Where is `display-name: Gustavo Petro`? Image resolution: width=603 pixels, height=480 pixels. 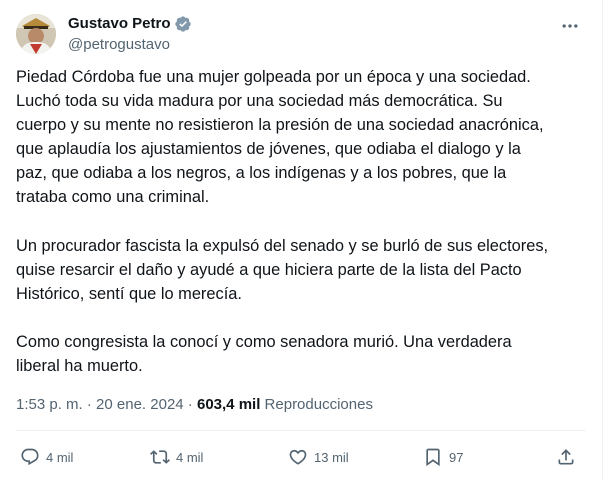
display-name: Gustavo Petro is located at coordinates (119, 24).